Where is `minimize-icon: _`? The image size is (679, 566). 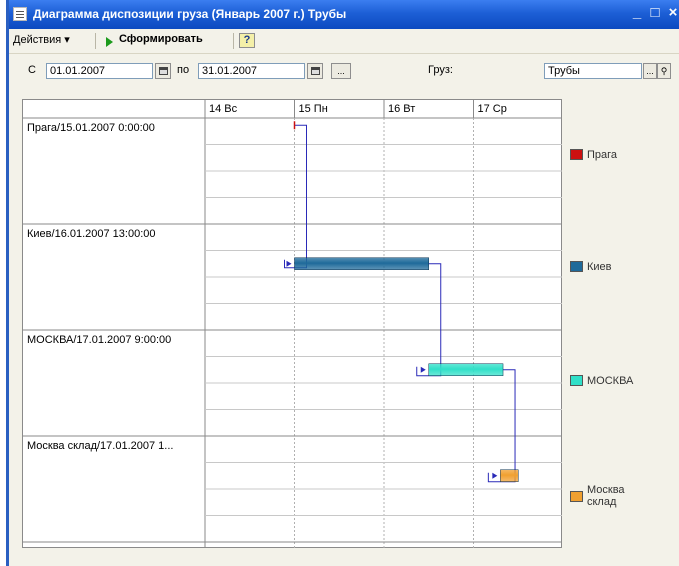
minimize-icon: _ is located at coordinates (637, 13).